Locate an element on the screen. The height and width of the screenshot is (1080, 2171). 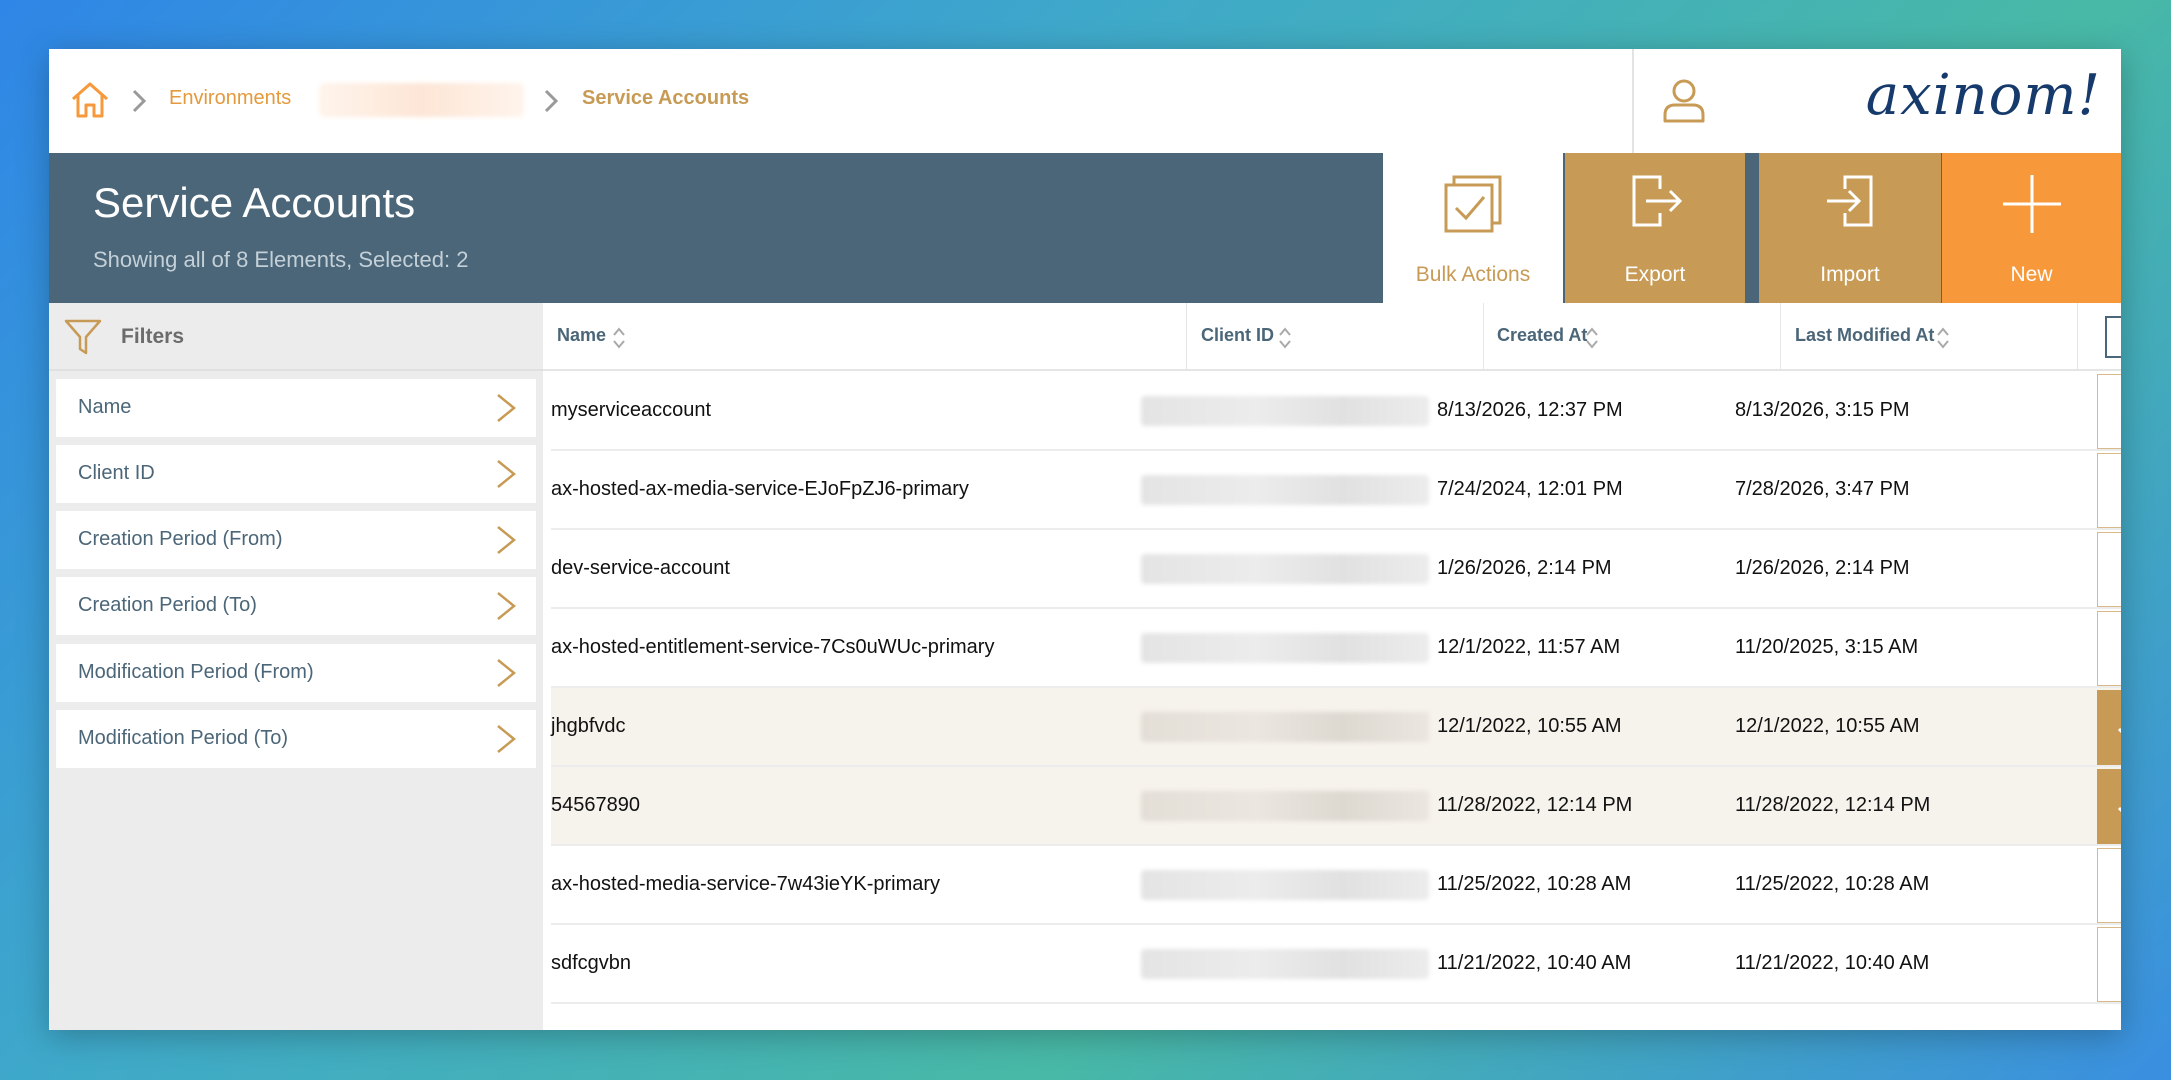
cell-name: 54567890 is located at coordinates (595, 805).